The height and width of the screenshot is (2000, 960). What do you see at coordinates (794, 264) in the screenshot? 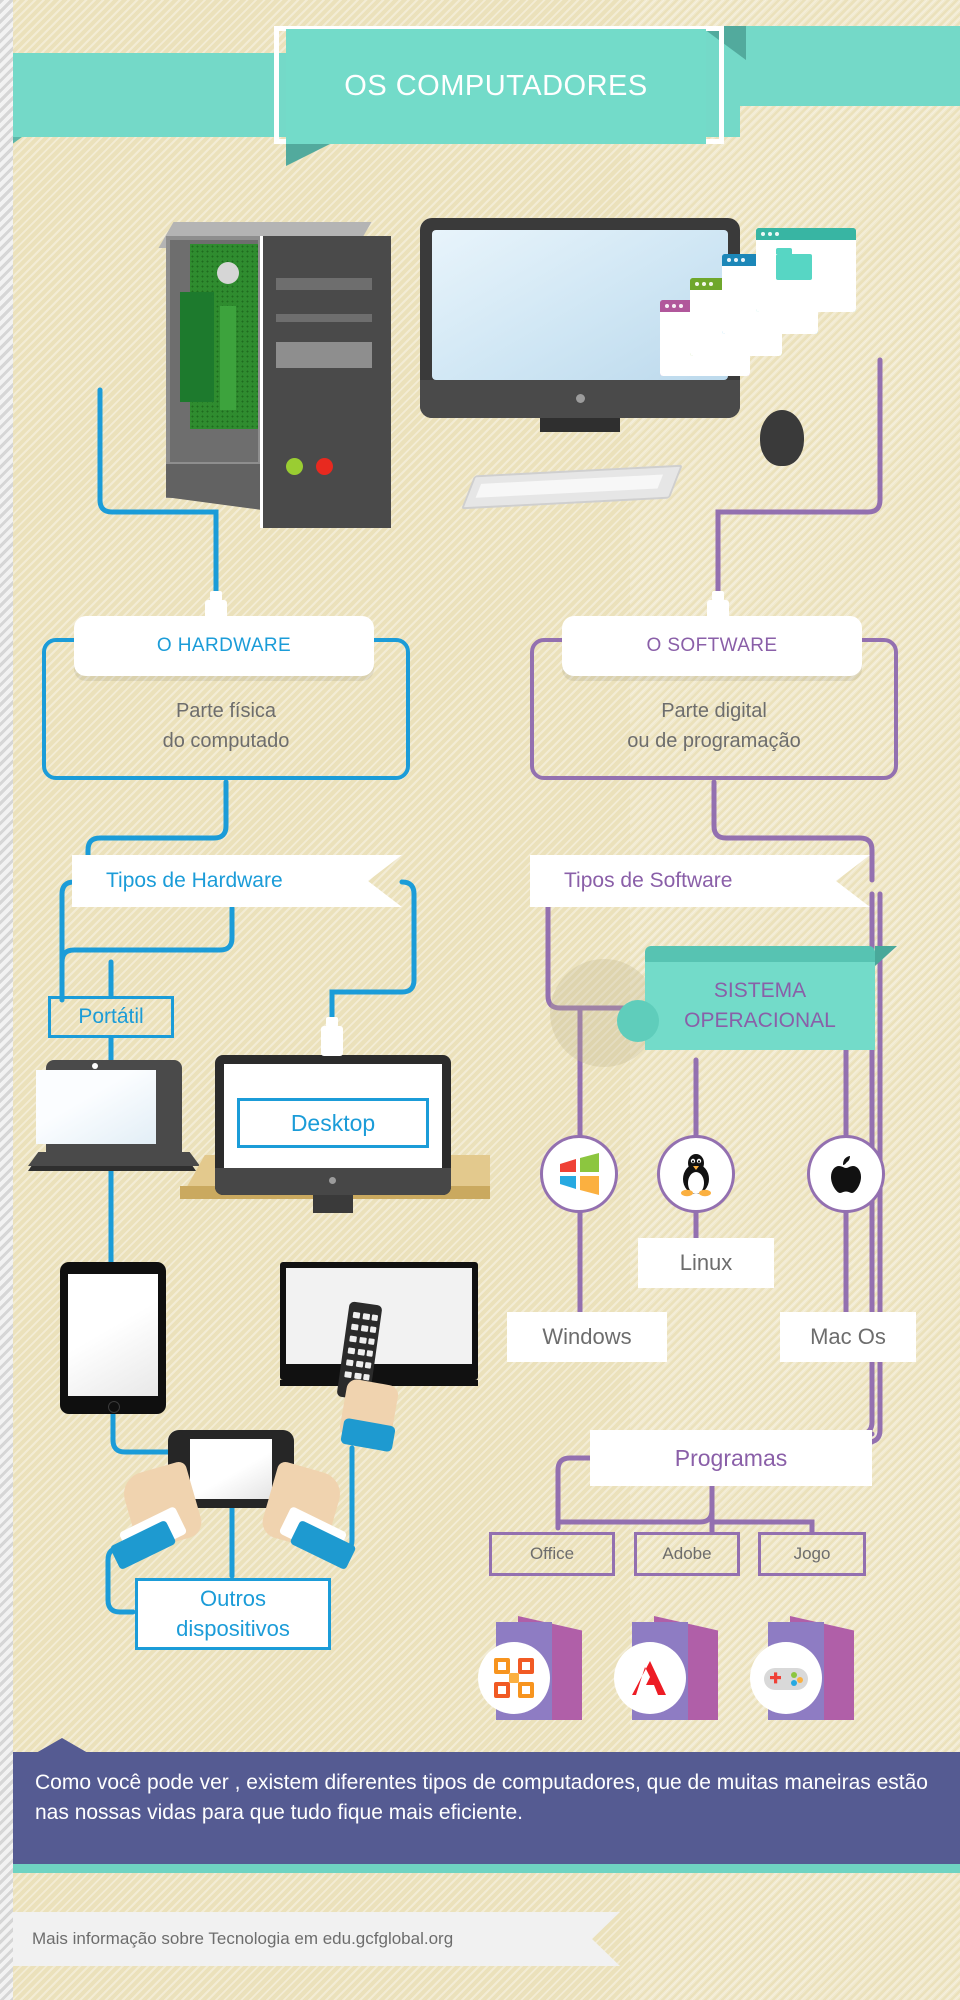
I see `folder-icon` at bounding box center [794, 264].